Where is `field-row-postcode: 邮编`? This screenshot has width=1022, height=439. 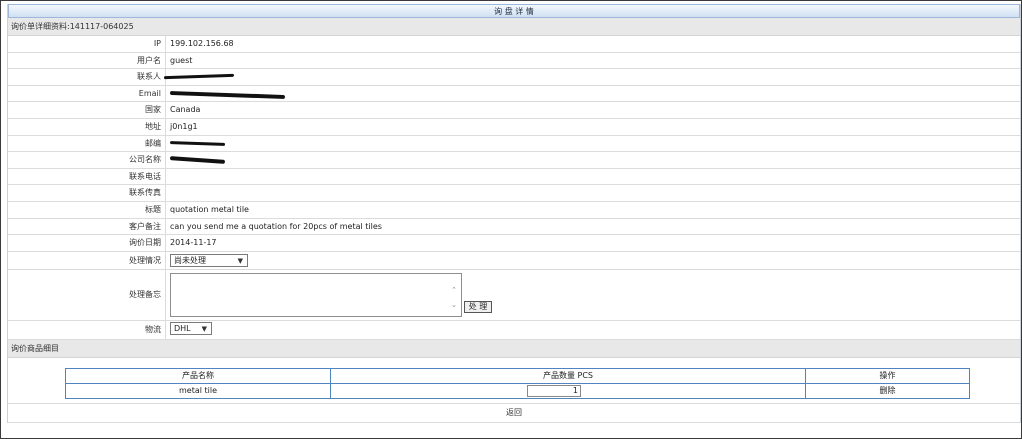
field-row-postcode: 邮编 is located at coordinates (514, 144).